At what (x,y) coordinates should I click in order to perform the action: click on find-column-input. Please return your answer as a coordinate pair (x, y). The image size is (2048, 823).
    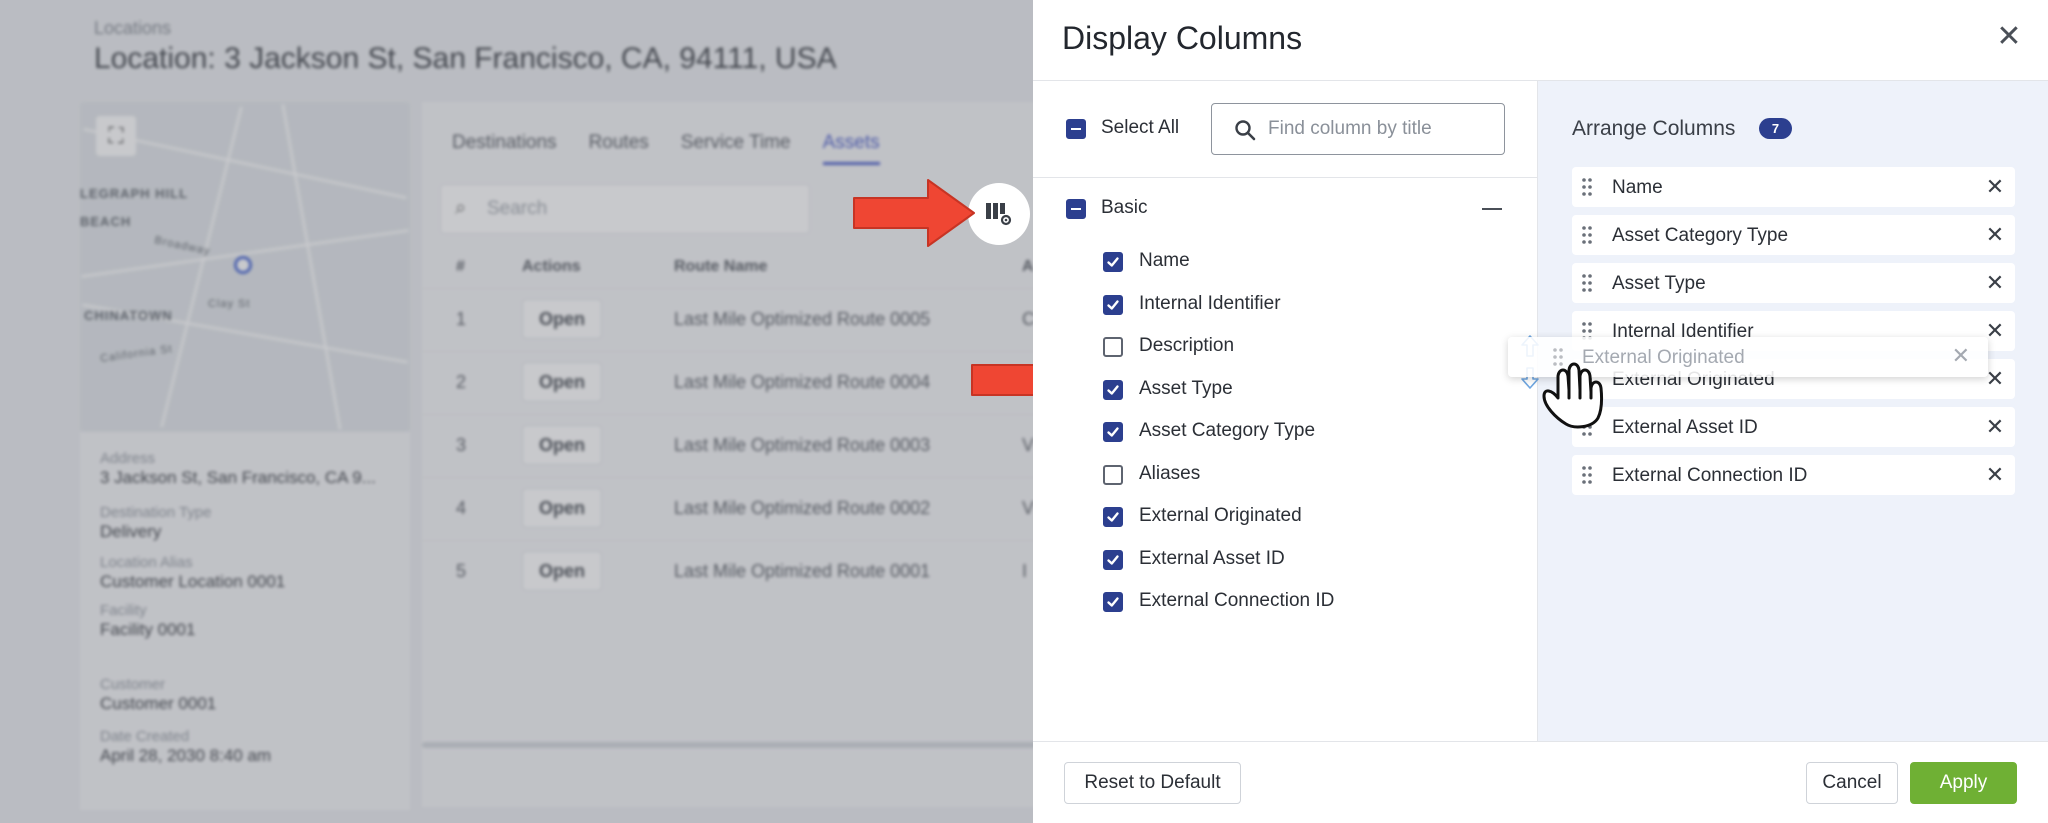
    Looking at the image, I should click on (1383, 129).